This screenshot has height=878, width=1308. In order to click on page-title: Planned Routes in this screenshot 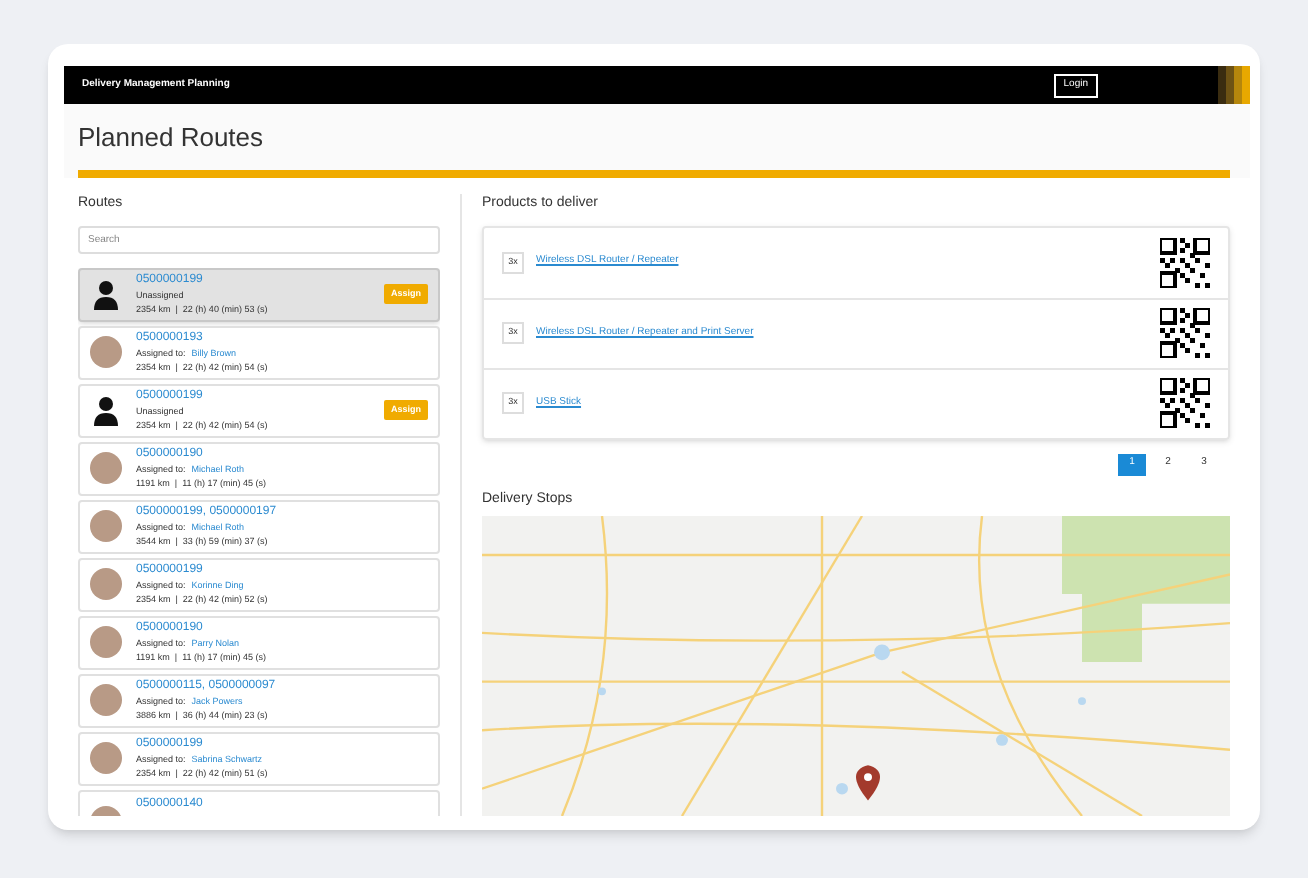, I will do `click(172, 138)`.